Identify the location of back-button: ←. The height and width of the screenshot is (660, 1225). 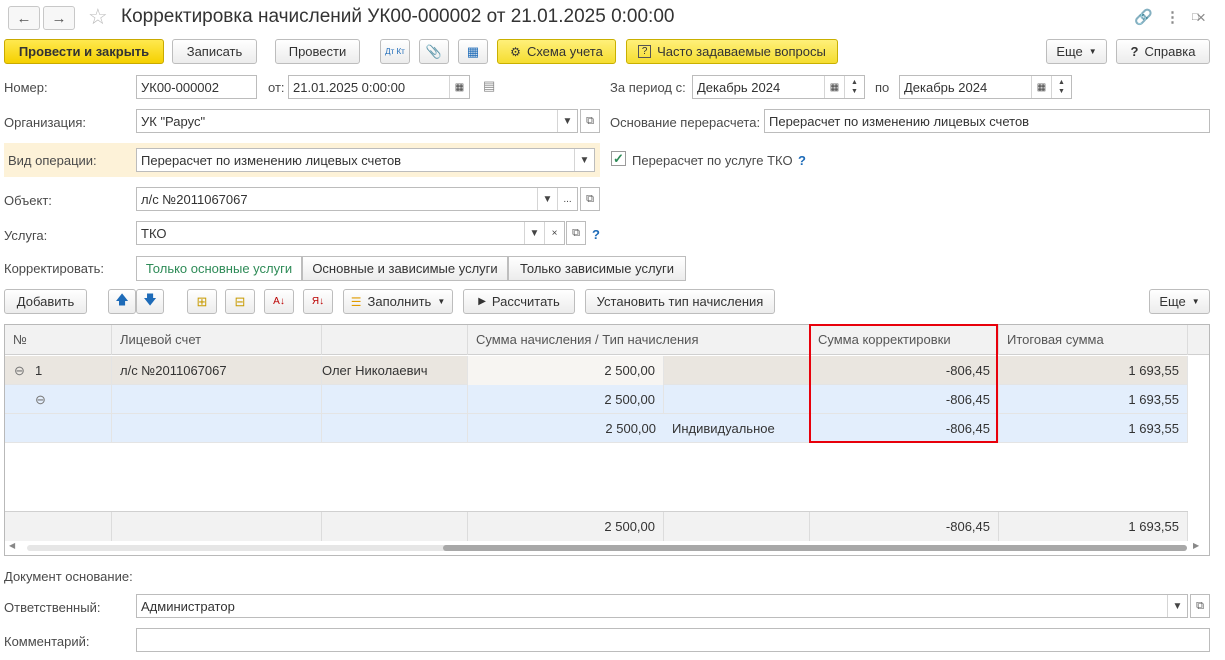
(24, 18).